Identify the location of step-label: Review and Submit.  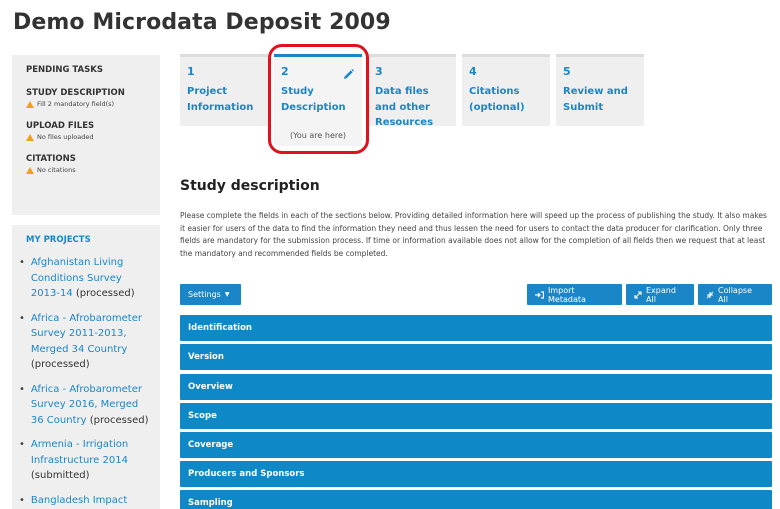
(595, 99).